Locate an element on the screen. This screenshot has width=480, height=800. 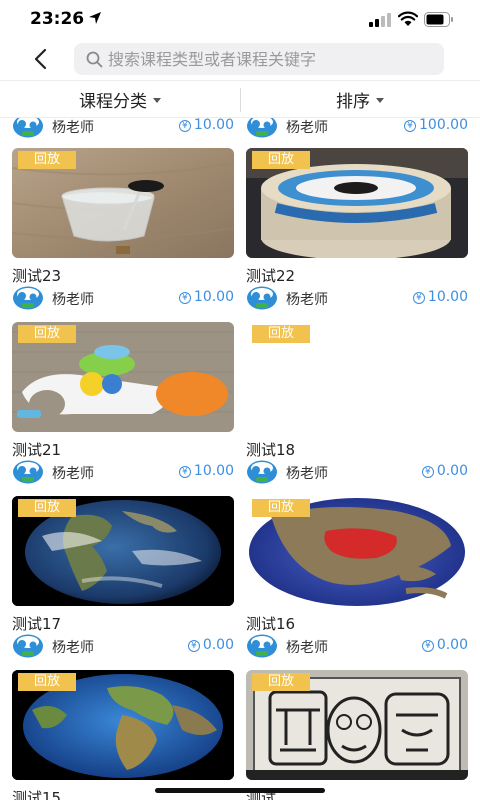
course-title: 测试22 is located at coordinates (271, 276).